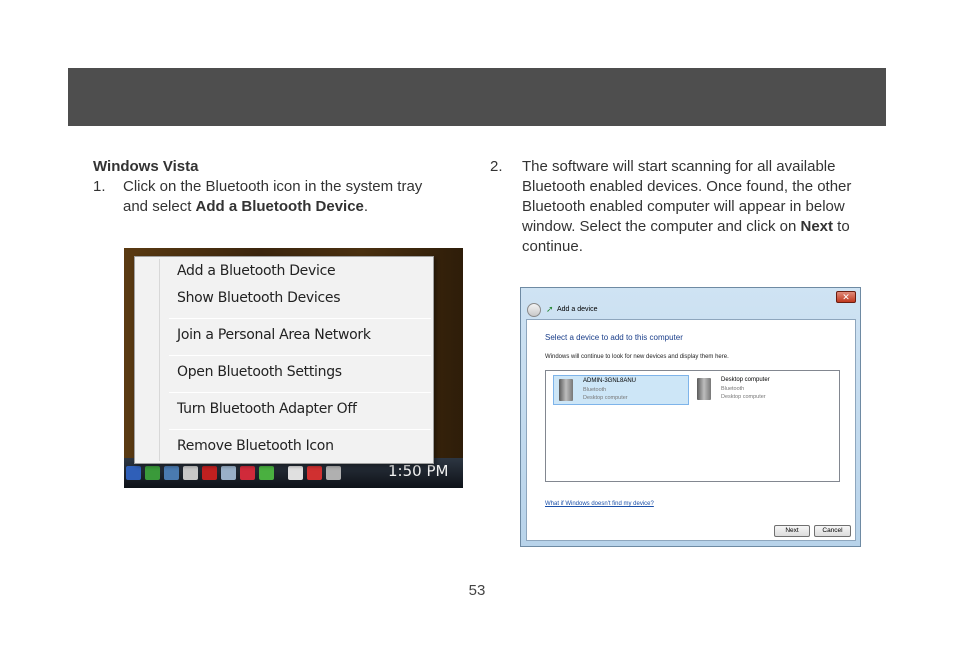  I want to click on tray-icon-red, so click(209, 473).